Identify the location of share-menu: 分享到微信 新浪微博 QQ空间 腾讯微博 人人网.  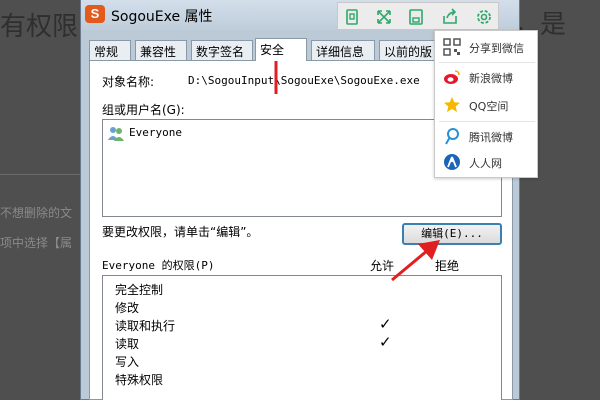
(486, 104).